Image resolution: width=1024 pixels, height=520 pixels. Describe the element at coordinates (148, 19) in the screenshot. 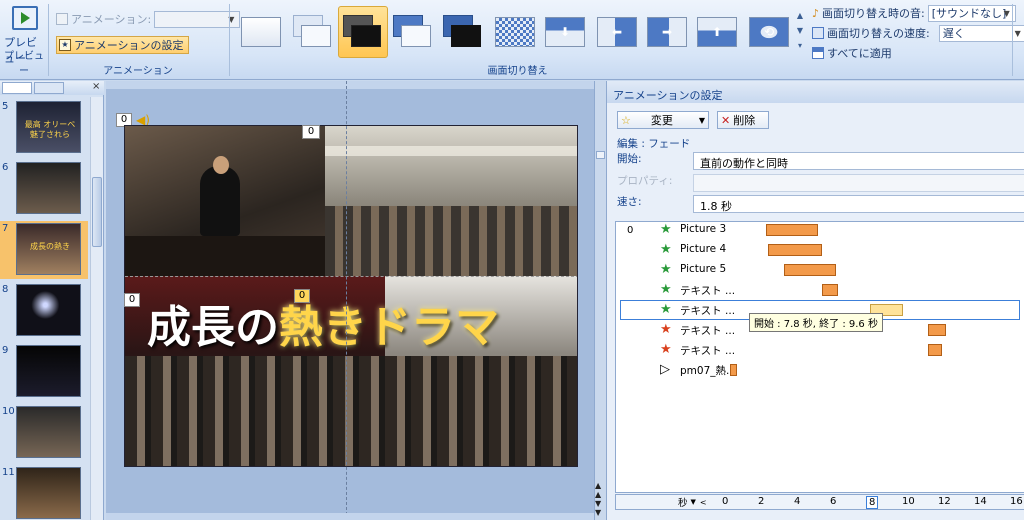

I see `animation-dropdown-row: アニメーション: ▼` at that location.